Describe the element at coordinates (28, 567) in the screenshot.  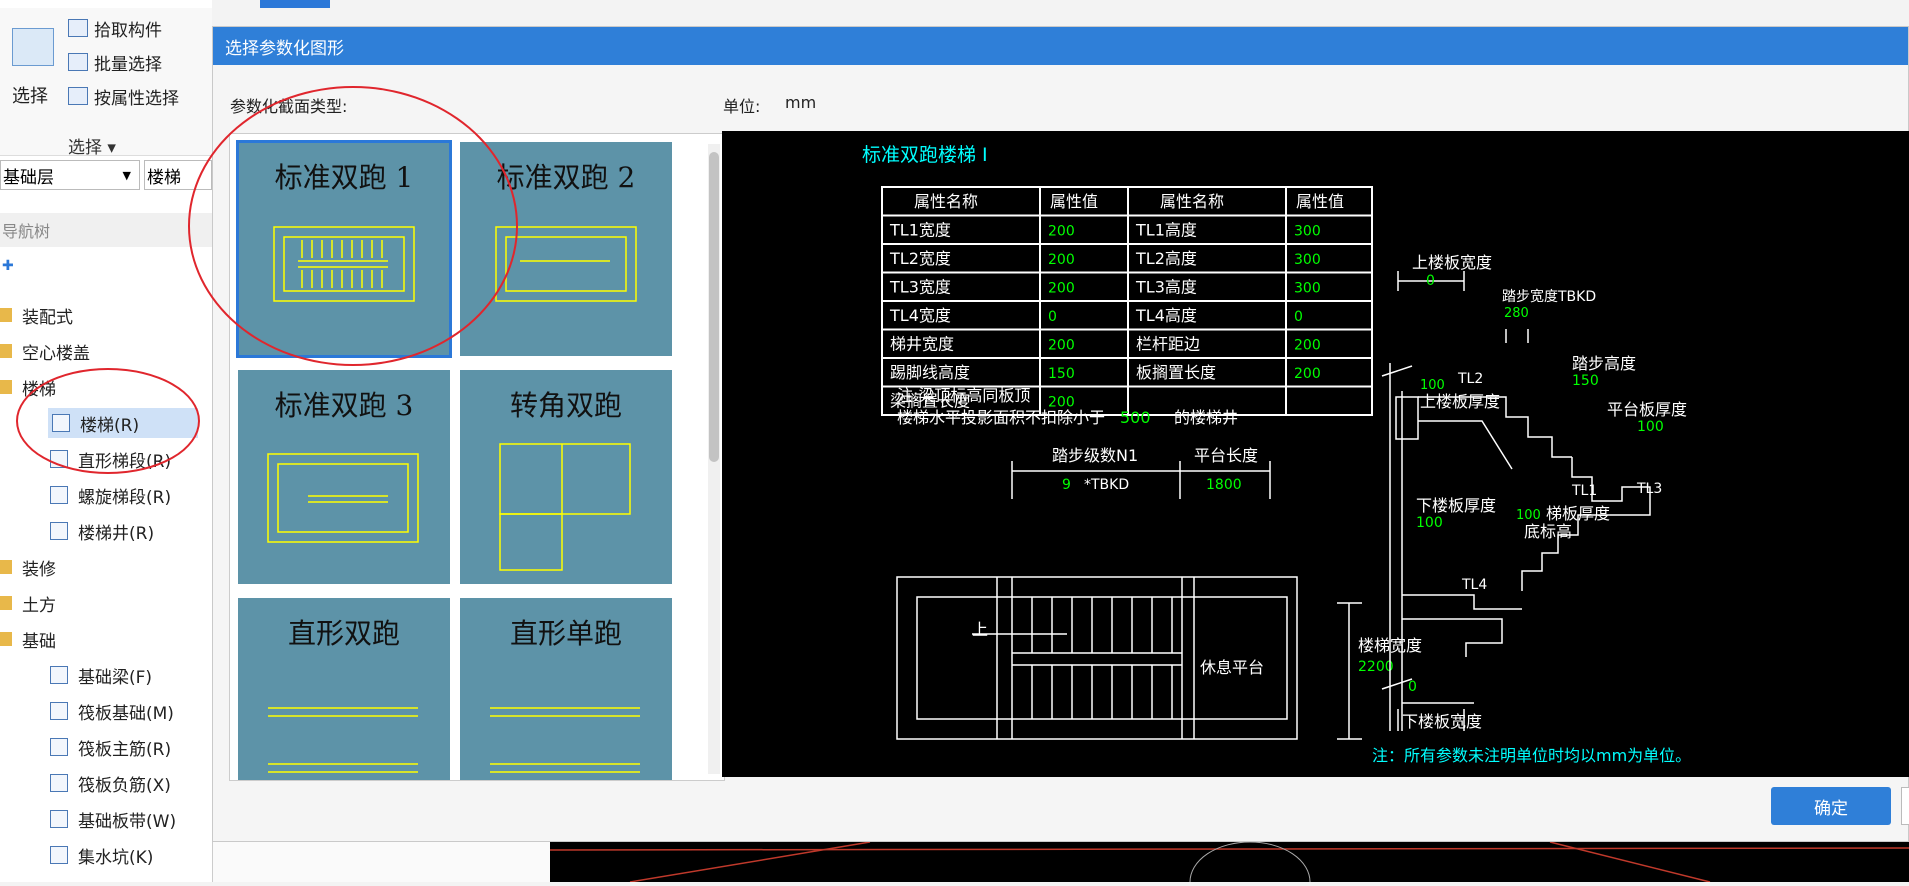
I see `tree-folder: 装修` at that location.